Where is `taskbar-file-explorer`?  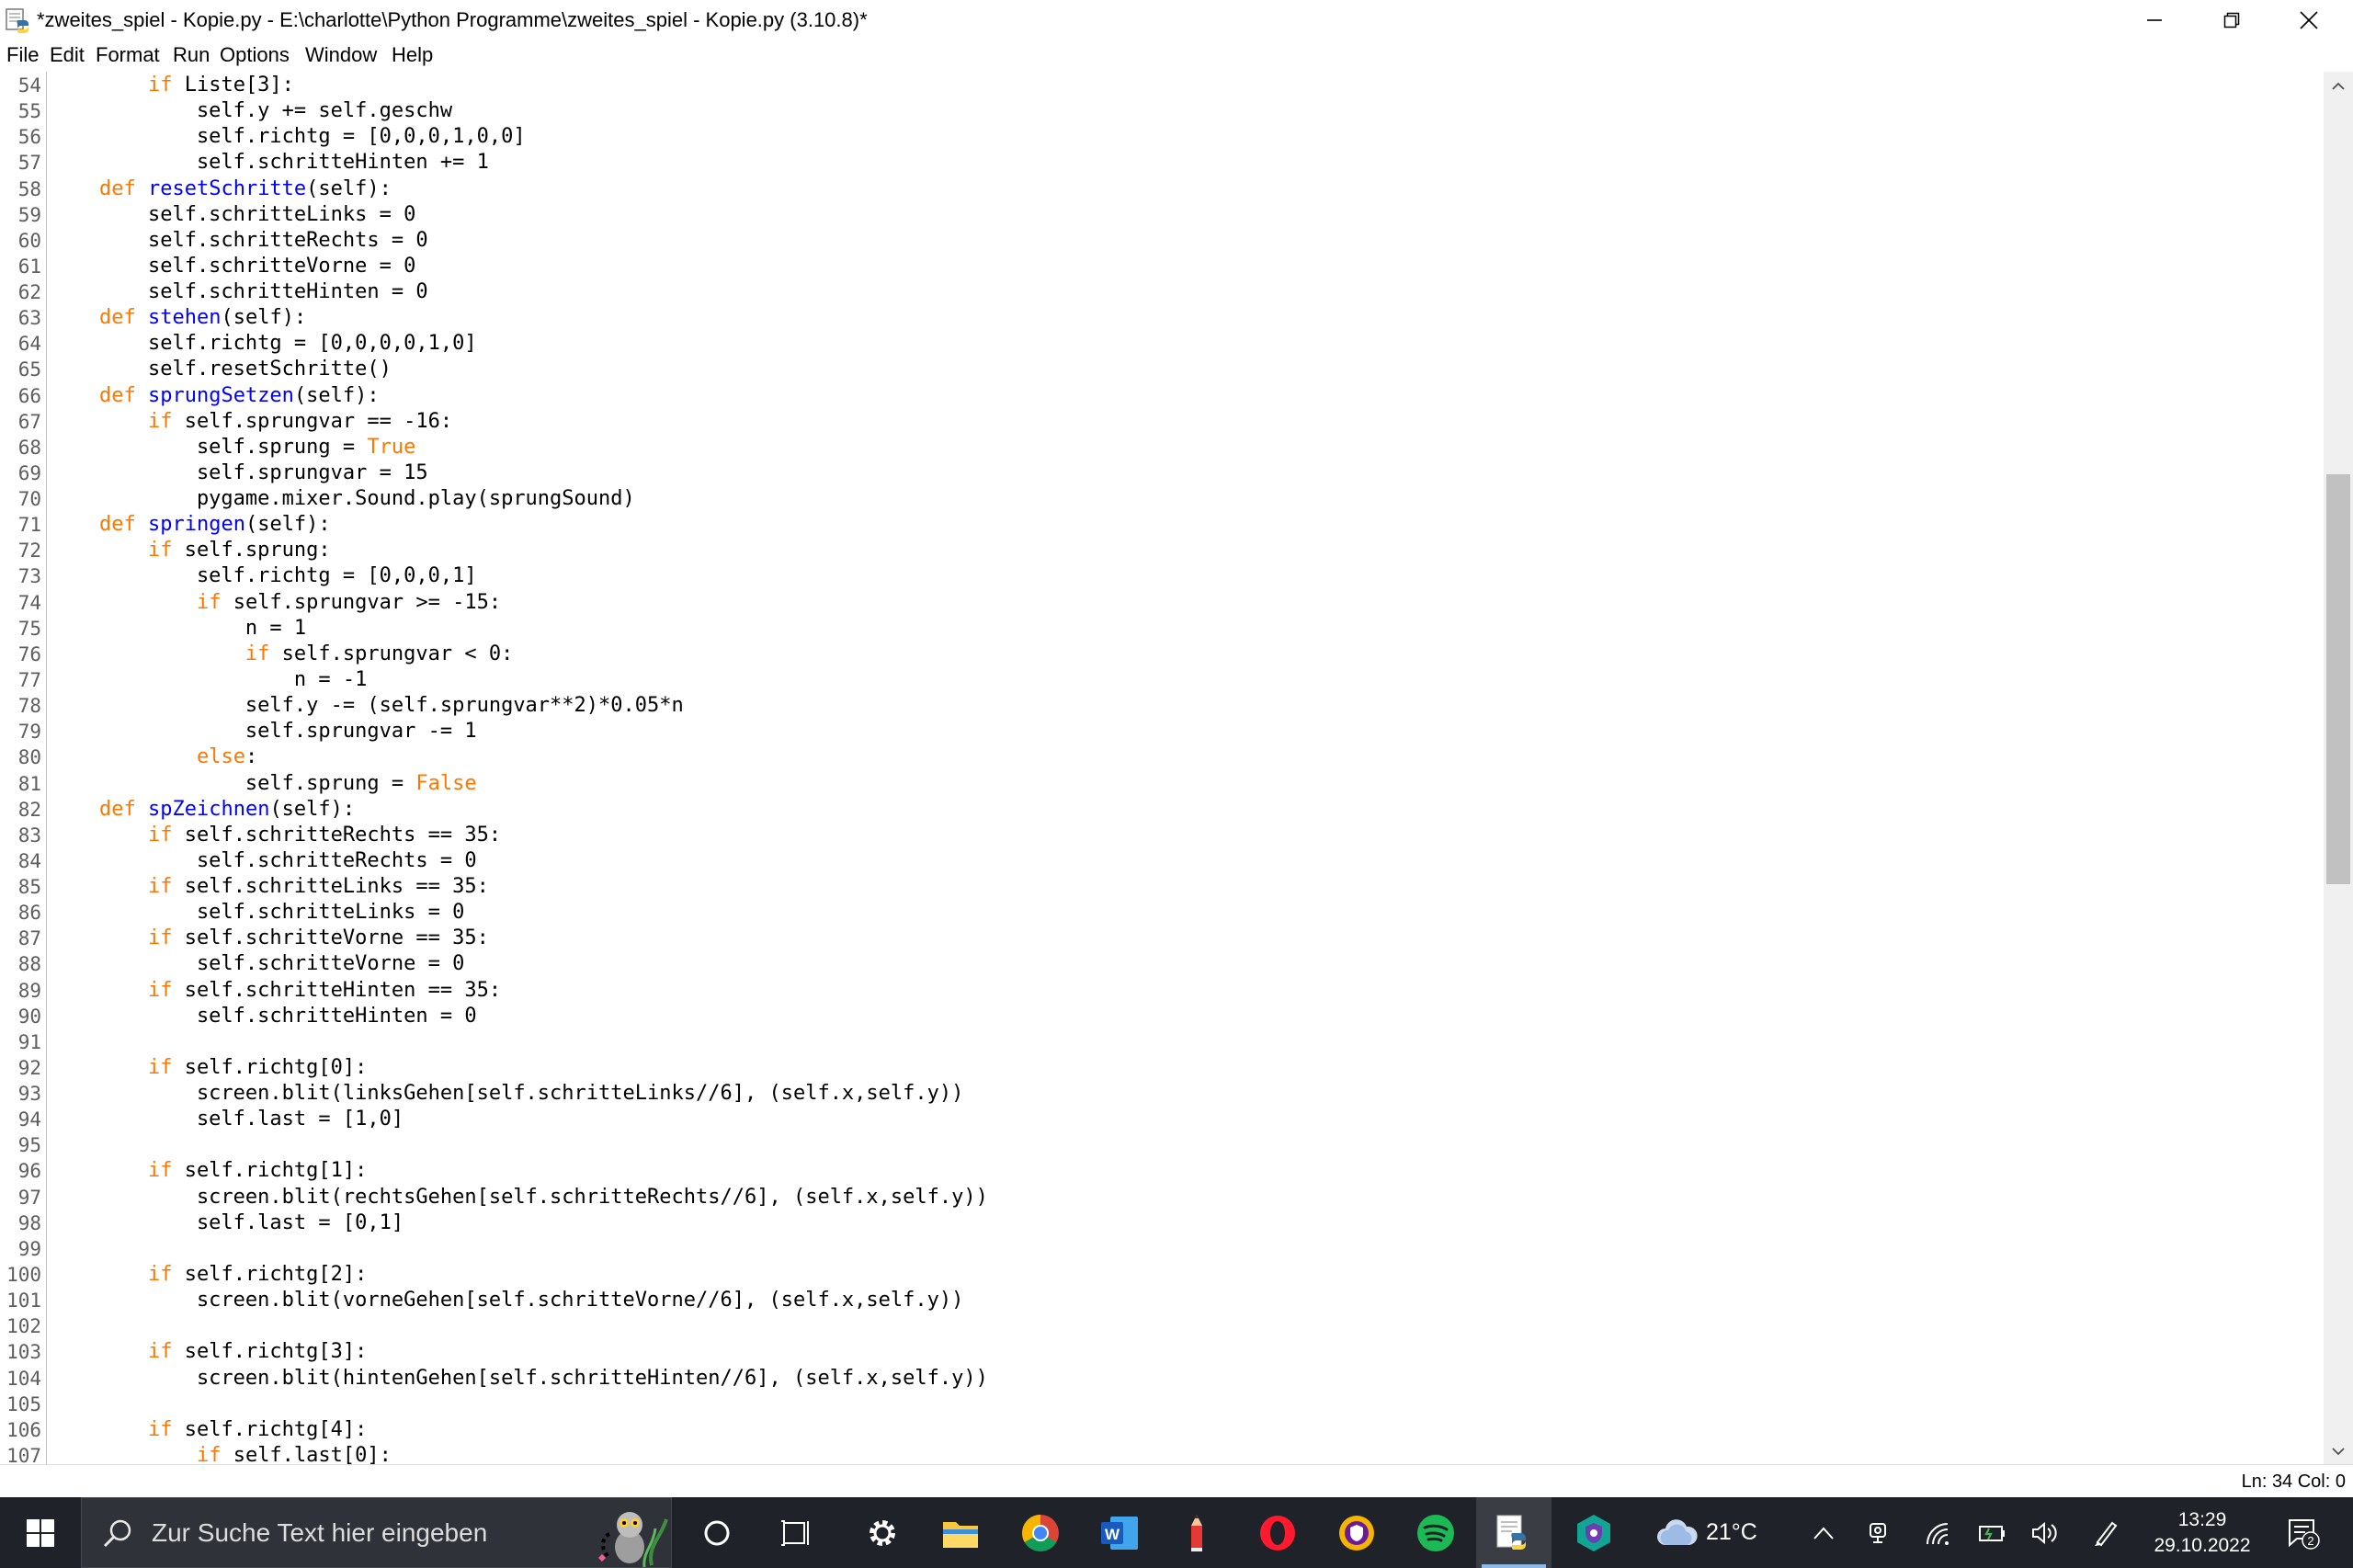 taskbar-file-explorer is located at coordinates (960, 1532).